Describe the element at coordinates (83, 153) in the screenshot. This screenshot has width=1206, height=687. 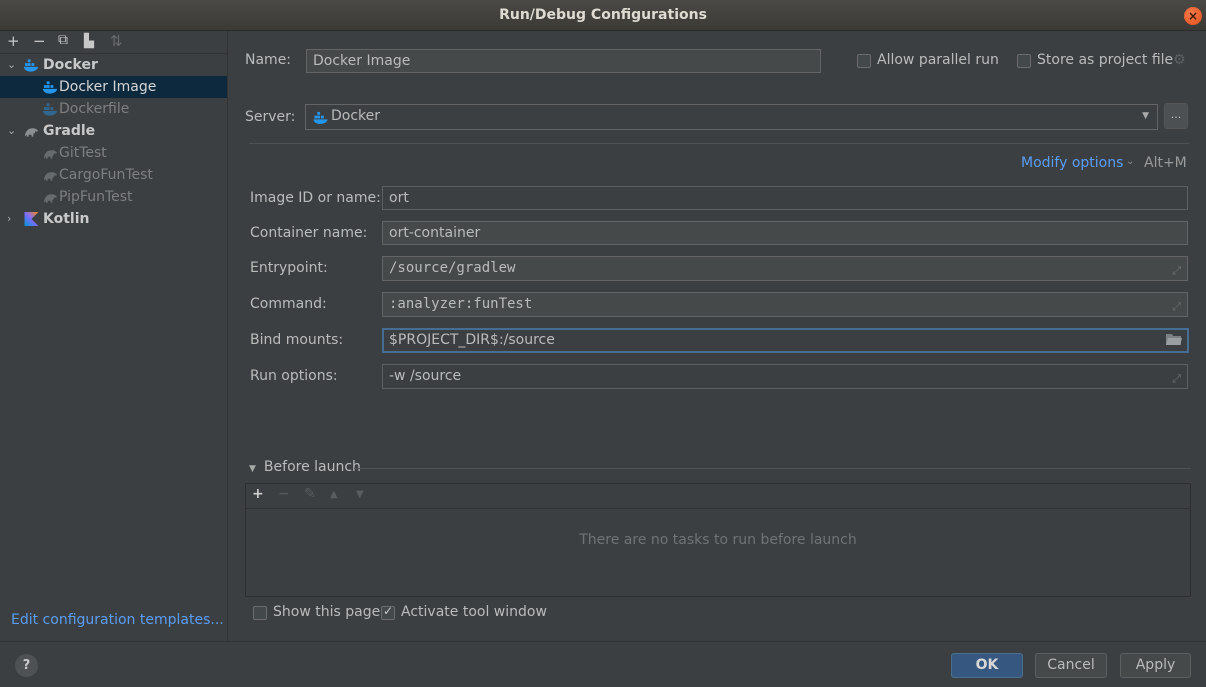
I see `tree-item-label: GitTest` at that location.